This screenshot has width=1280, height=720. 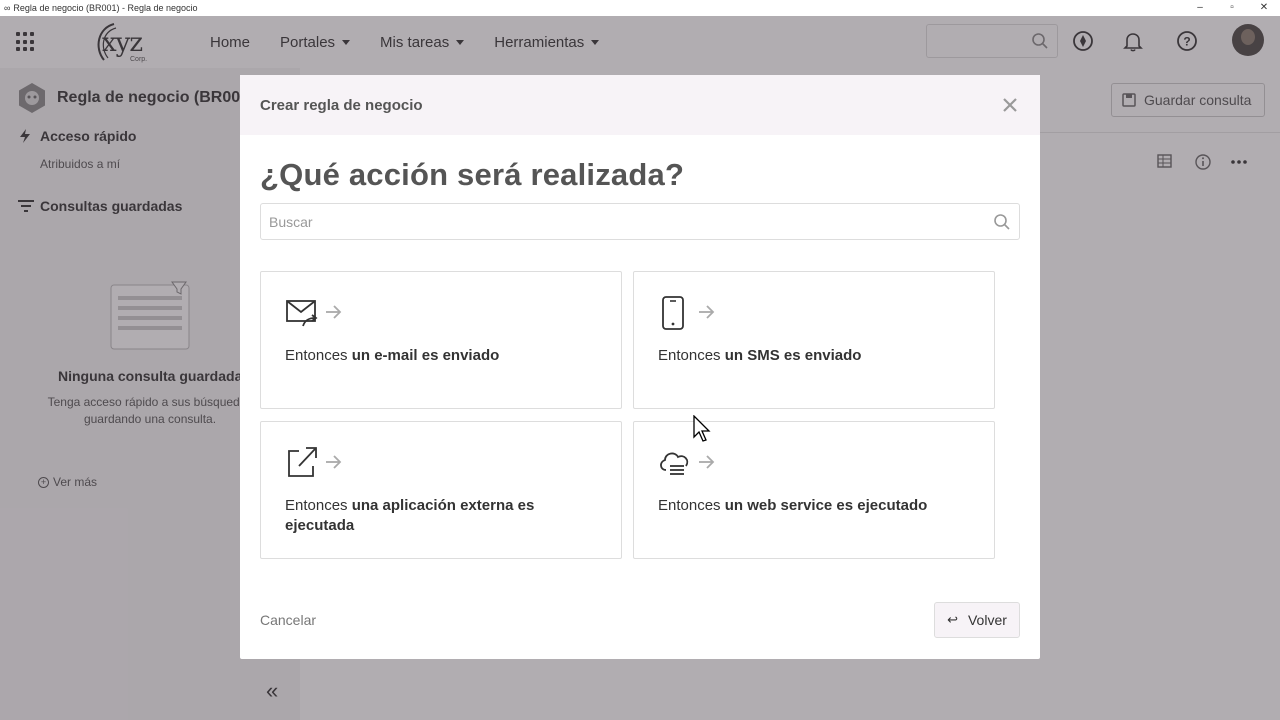 I want to click on action-search, so click(x=640, y=221).